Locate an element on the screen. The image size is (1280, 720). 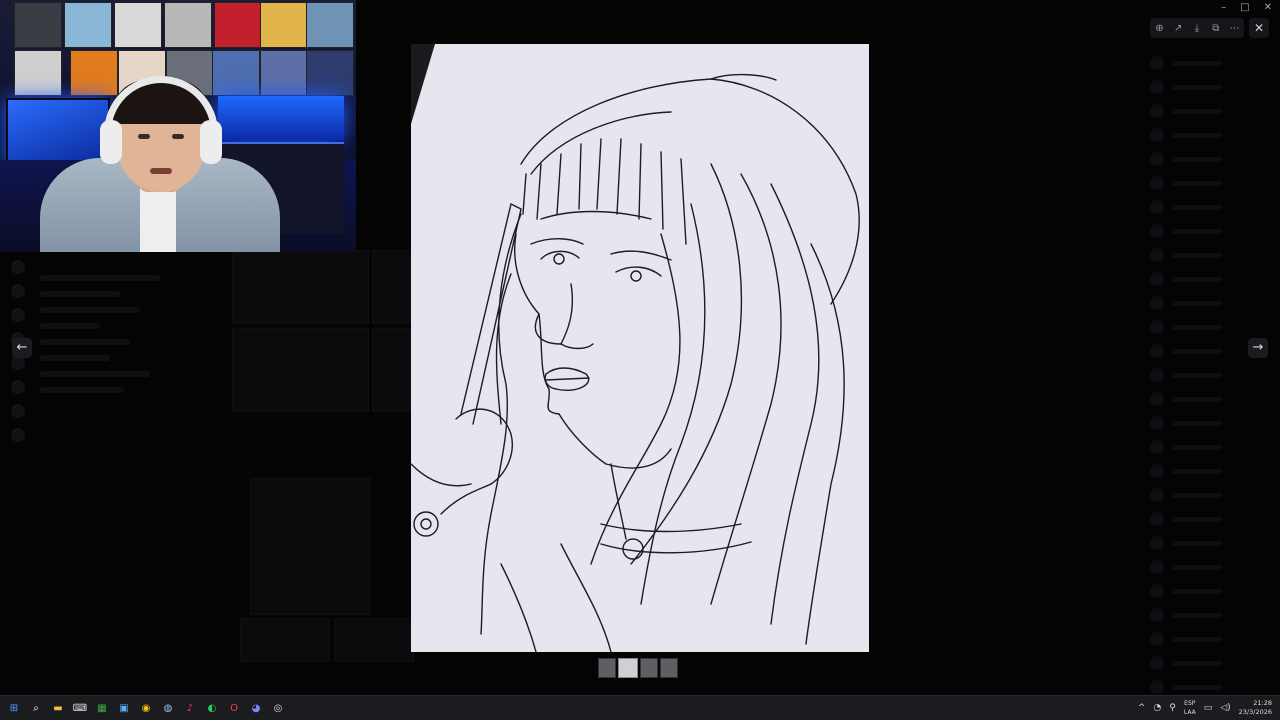
server-sidebar is located at coordinates (18, 453).